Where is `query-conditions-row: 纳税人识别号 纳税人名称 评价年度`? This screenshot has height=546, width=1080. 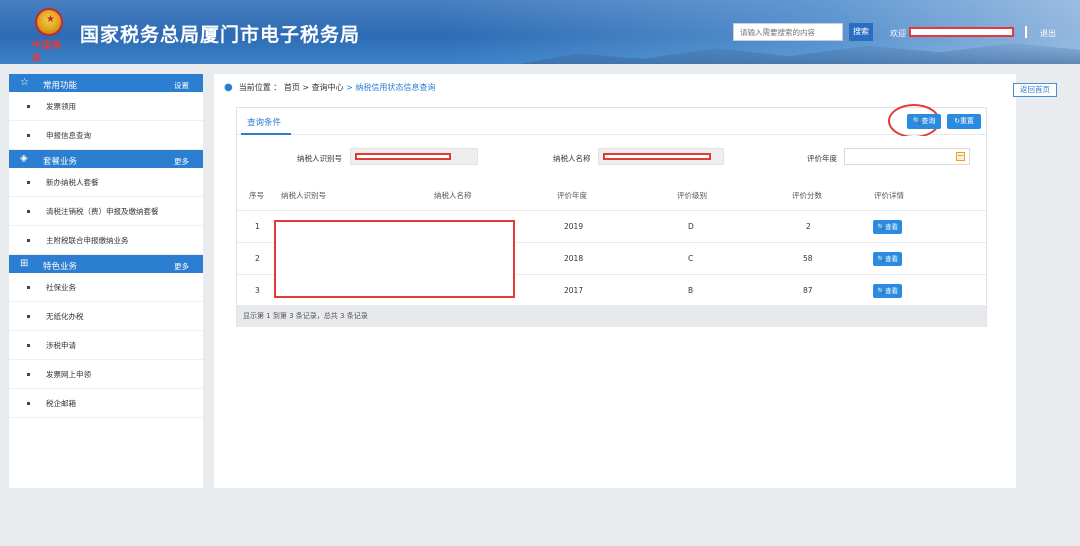 query-conditions-row: 纳税人识别号 纳税人名称 评价年度 is located at coordinates (611, 158).